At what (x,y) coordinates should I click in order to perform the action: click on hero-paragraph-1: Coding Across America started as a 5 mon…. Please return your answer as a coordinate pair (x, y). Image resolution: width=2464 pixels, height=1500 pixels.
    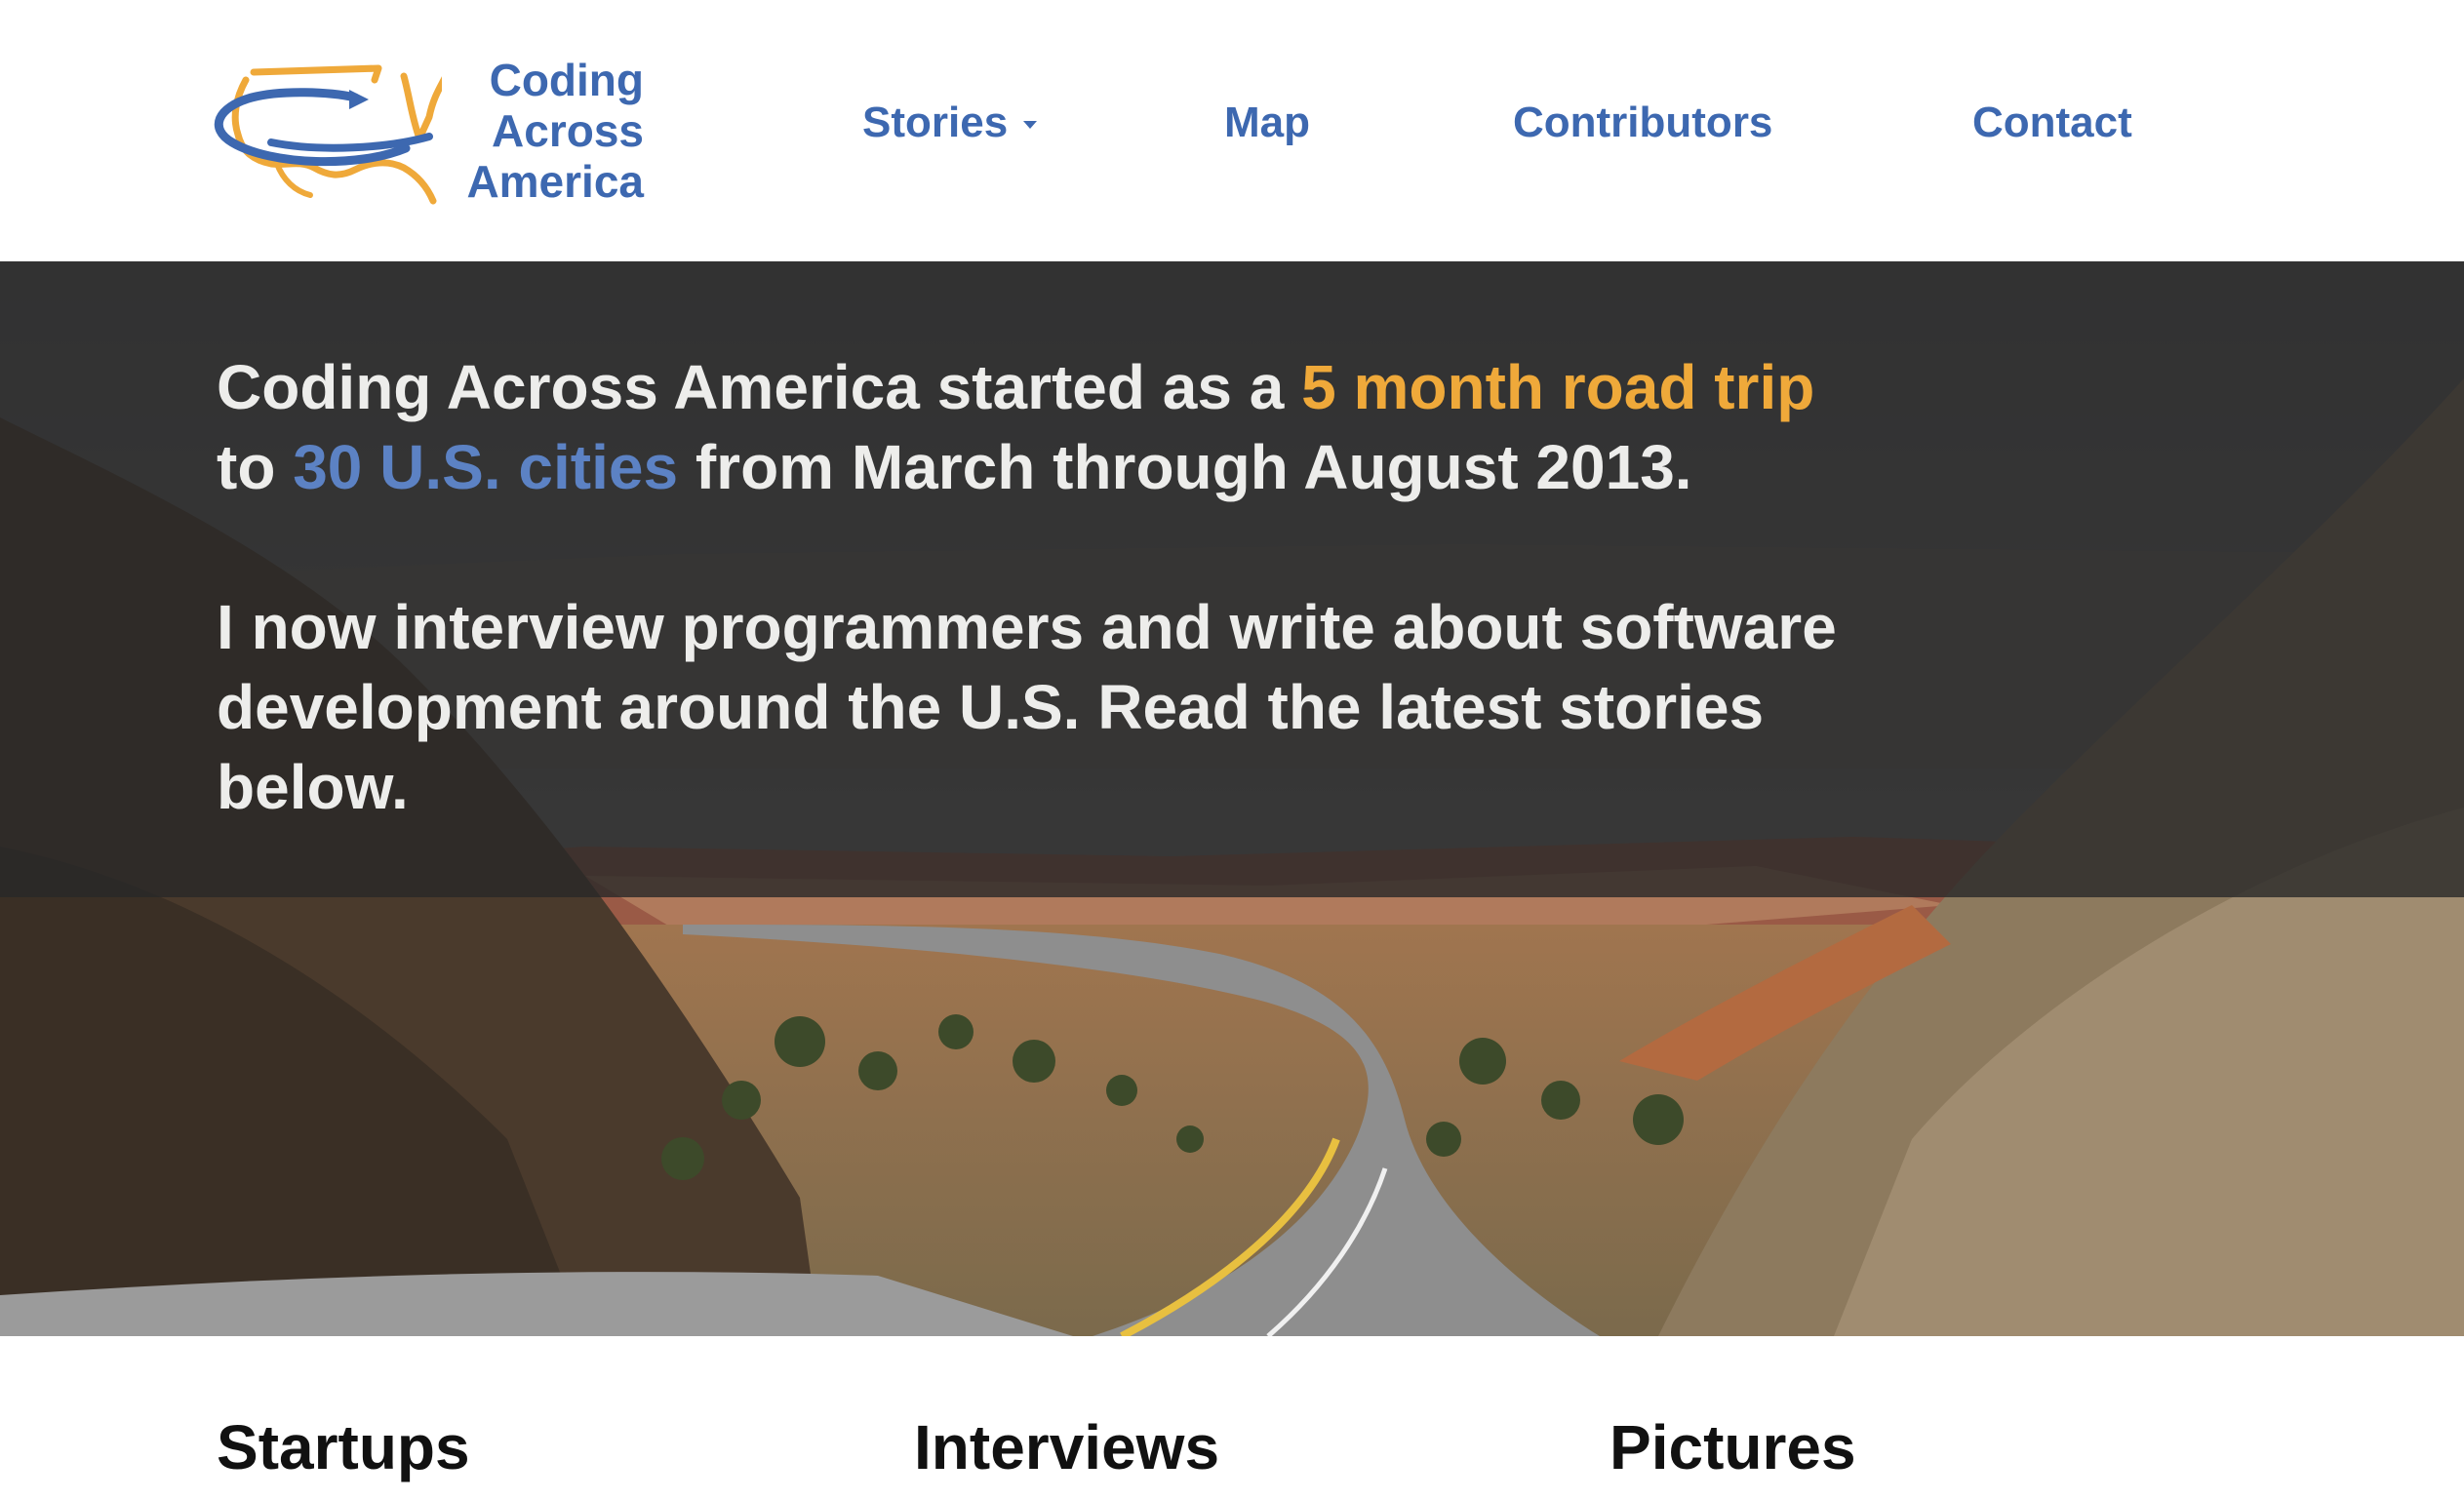
    Looking at the image, I should click on (1075, 427).